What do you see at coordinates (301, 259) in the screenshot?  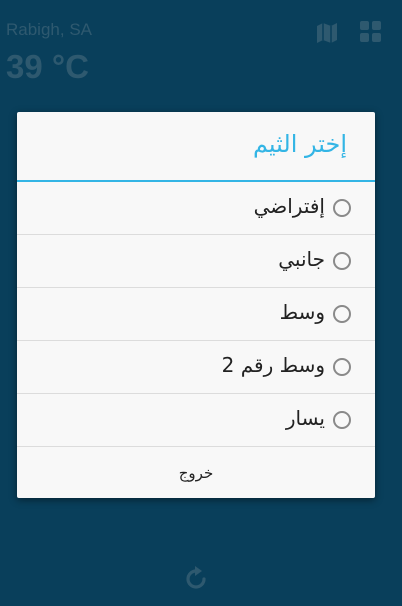 I see `theme-option-label: جانبي` at bounding box center [301, 259].